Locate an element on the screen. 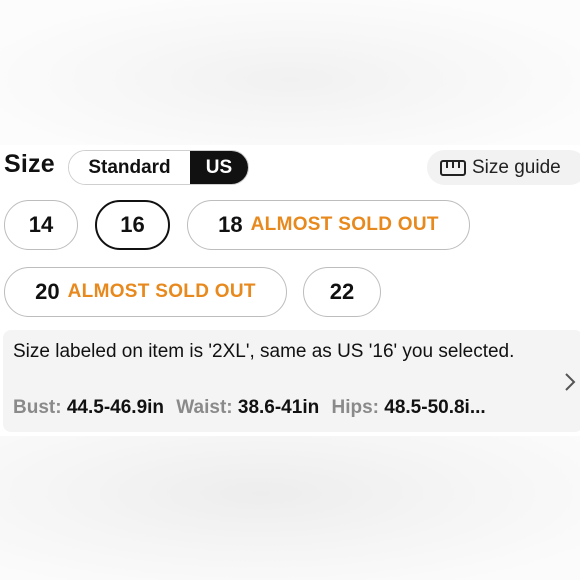 The height and width of the screenshot is (580, 580). size-number: 20 is located at coordinates (47, 291).